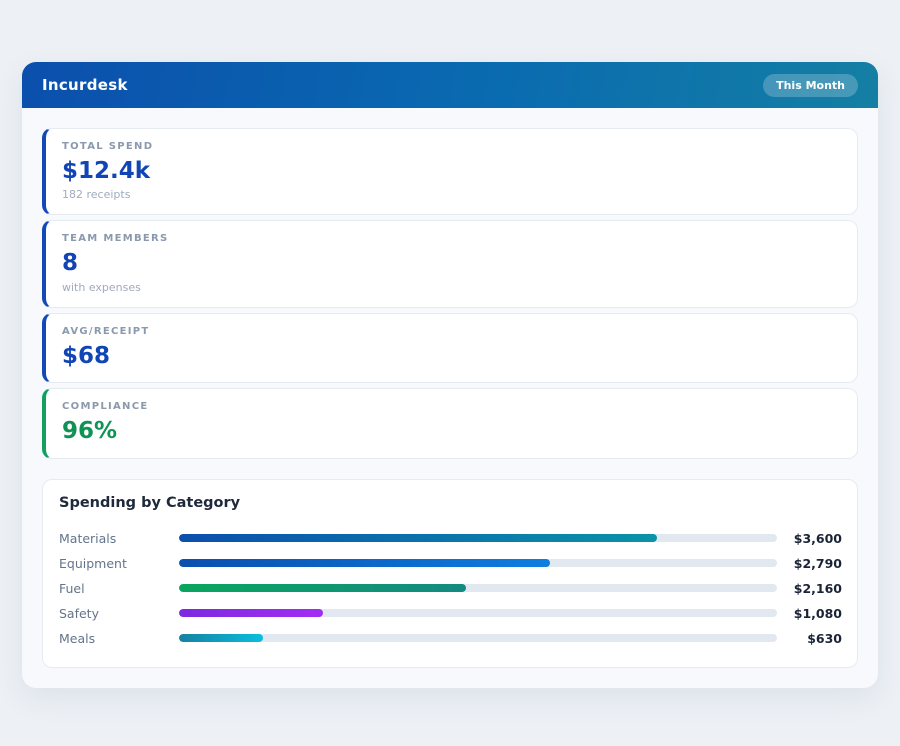 This screenshot has width=900, height=746. Describe the element at coordinates (450, 172) in the screenshot. I see `stat-card-total-spend: TOTAL SPEND $12.4k 182 receipts` at that location.